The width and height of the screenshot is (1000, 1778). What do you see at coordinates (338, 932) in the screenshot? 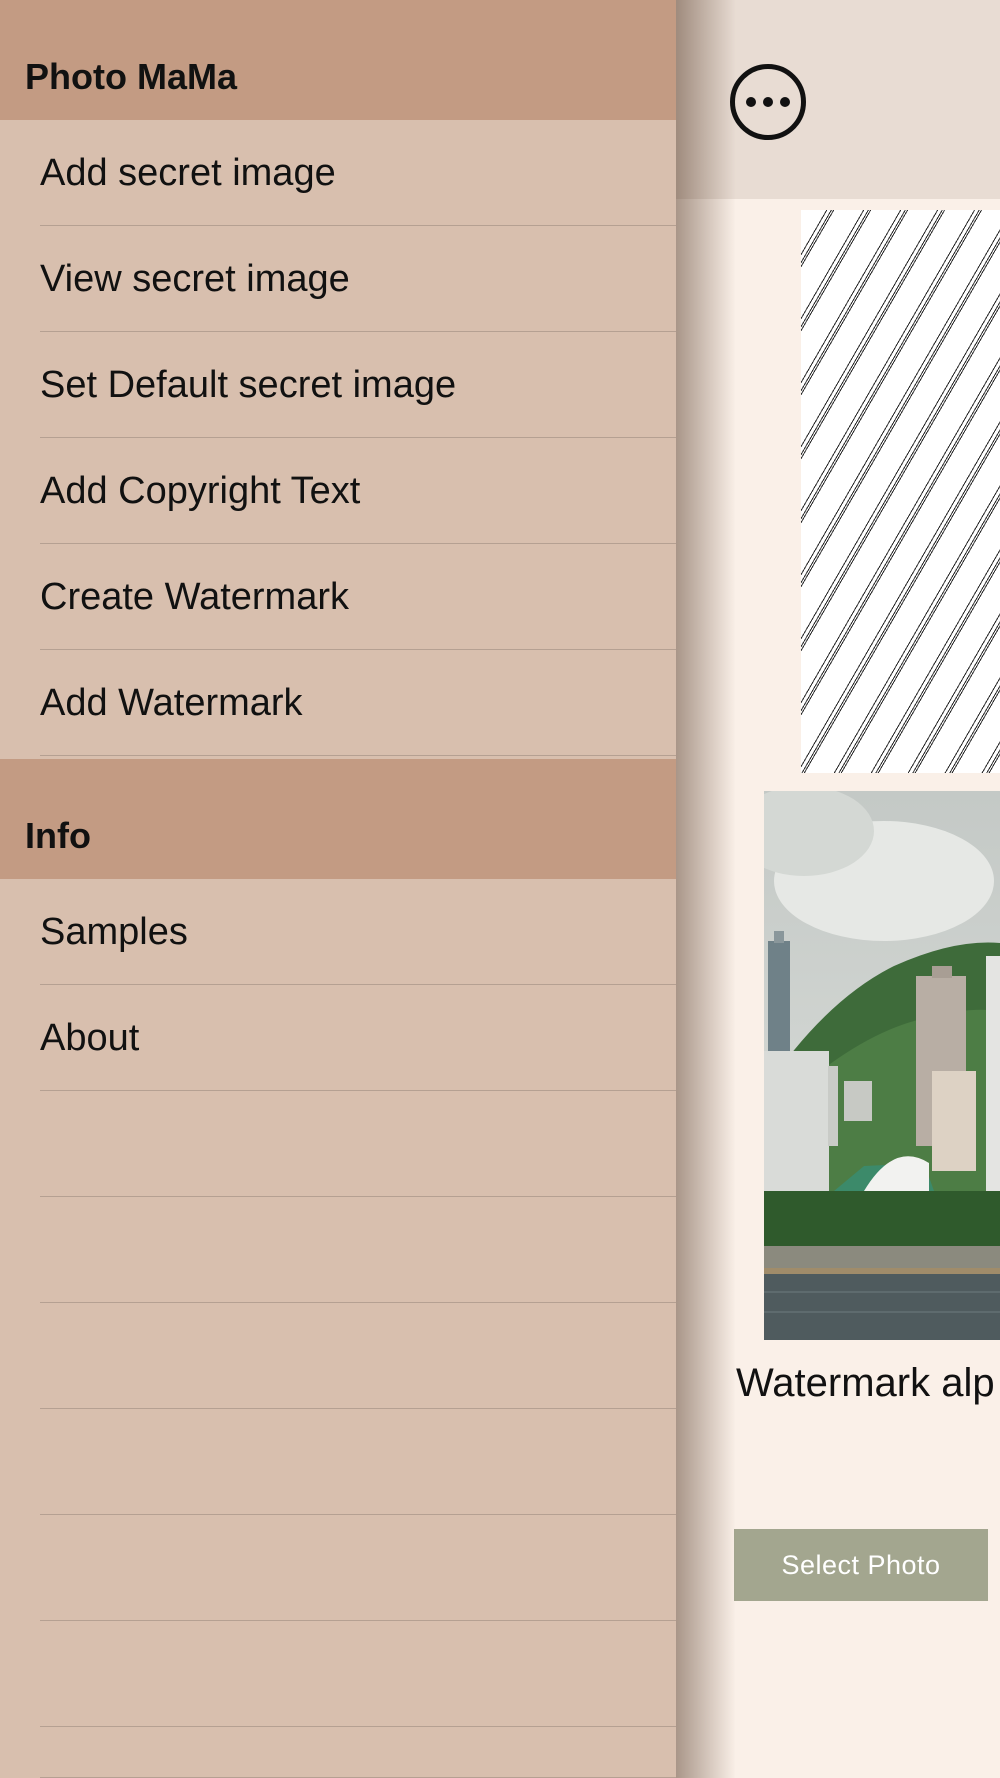
I see `menu-item-samples: Samples` at bounding box center [338, 932].